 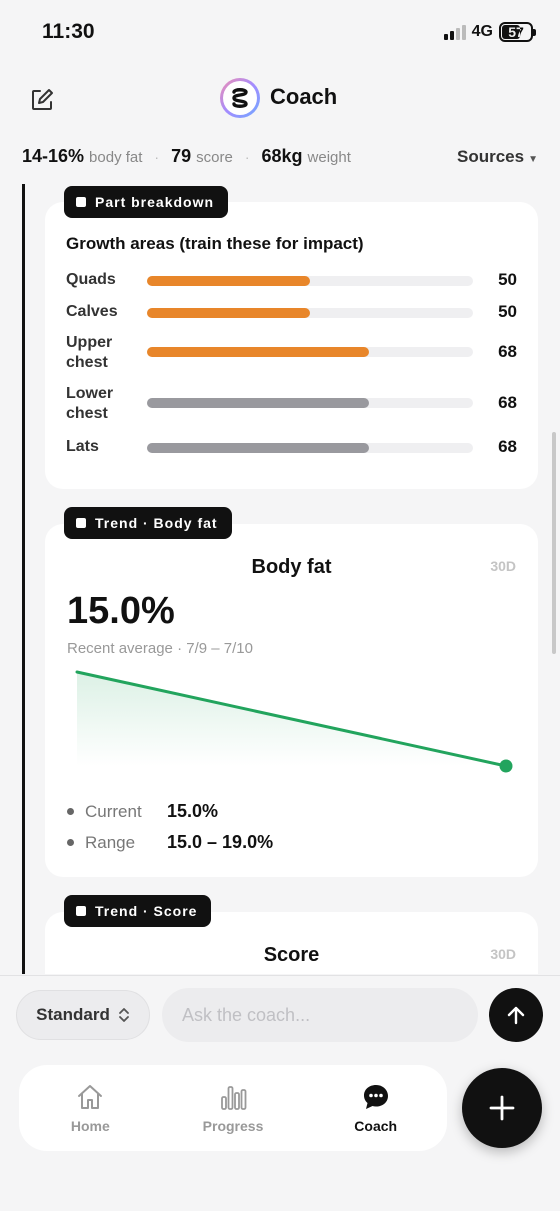 What do you see at coordinates (220, 842) in the screenshot?
I see `legend-range-value: 15.0 – 19.0%` at bounding box center [220, 842].